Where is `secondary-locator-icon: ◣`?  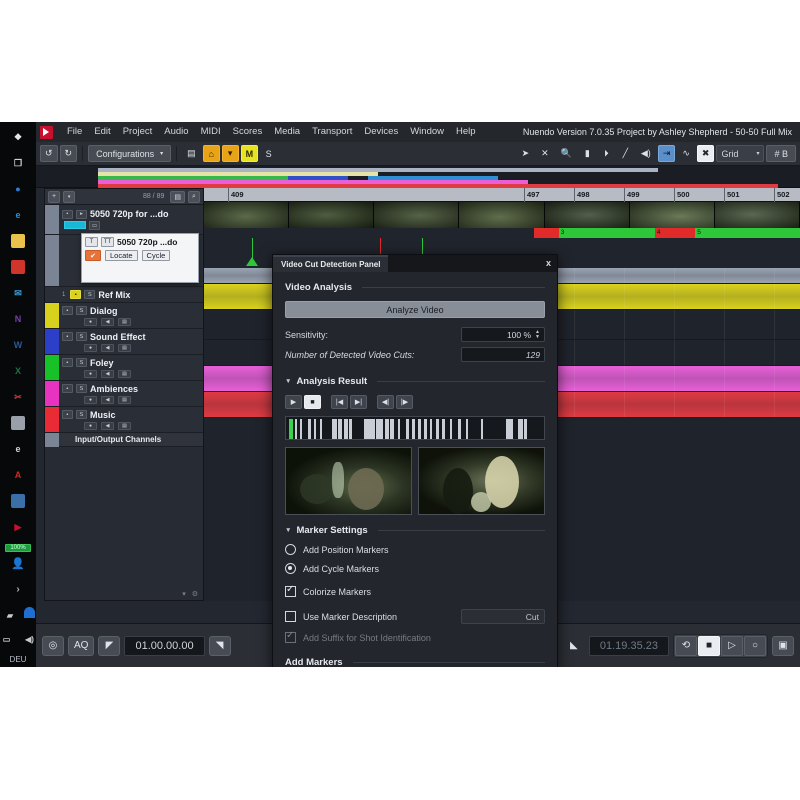 secondary-locator-icon: ◣ is located at coordinates (574, 646).